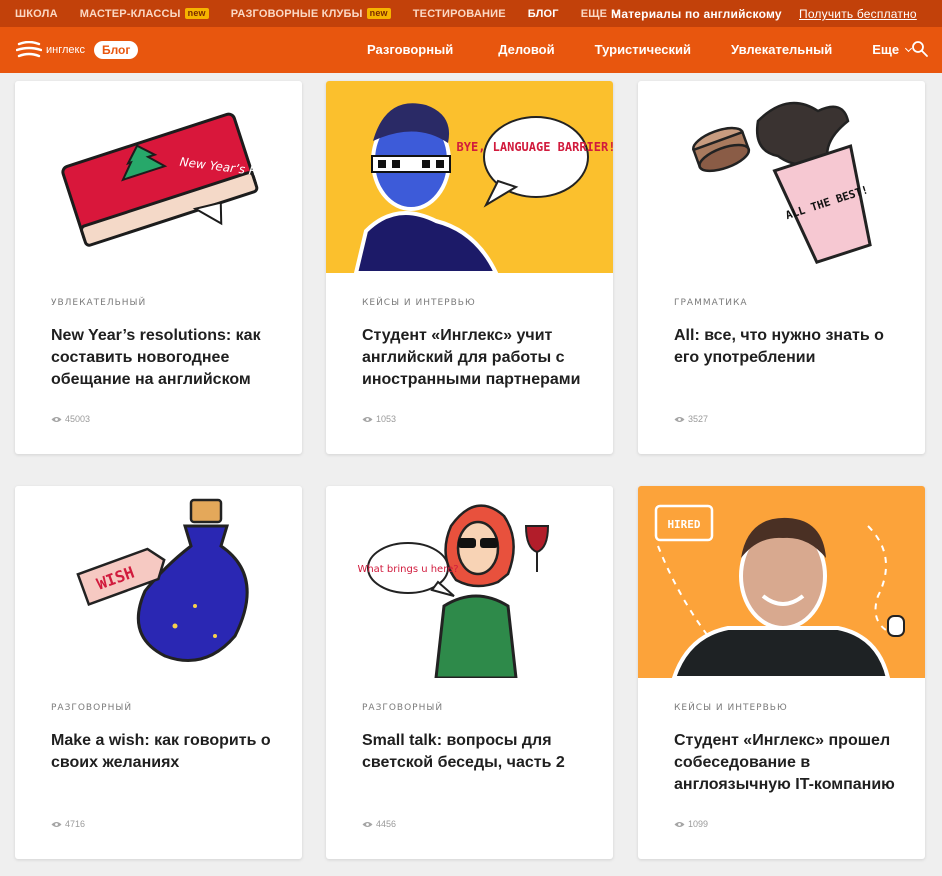 This screenshot has width=942, height=876. Describe the element at coordinates (535, 147) in the screenshot. I see `speech-text: BYE, LANGUAGE BARRIER!` at that location.